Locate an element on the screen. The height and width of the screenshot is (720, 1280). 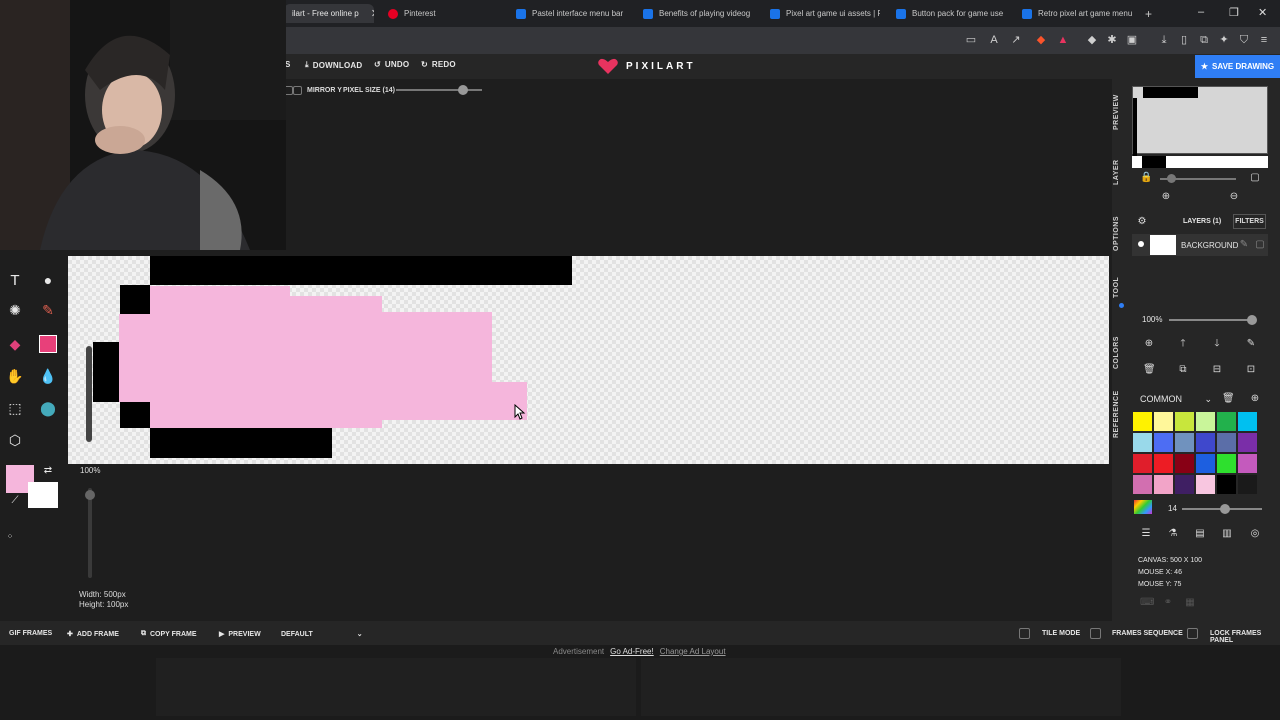
file-icon: ▤ is located at coordinates (1200, 534).